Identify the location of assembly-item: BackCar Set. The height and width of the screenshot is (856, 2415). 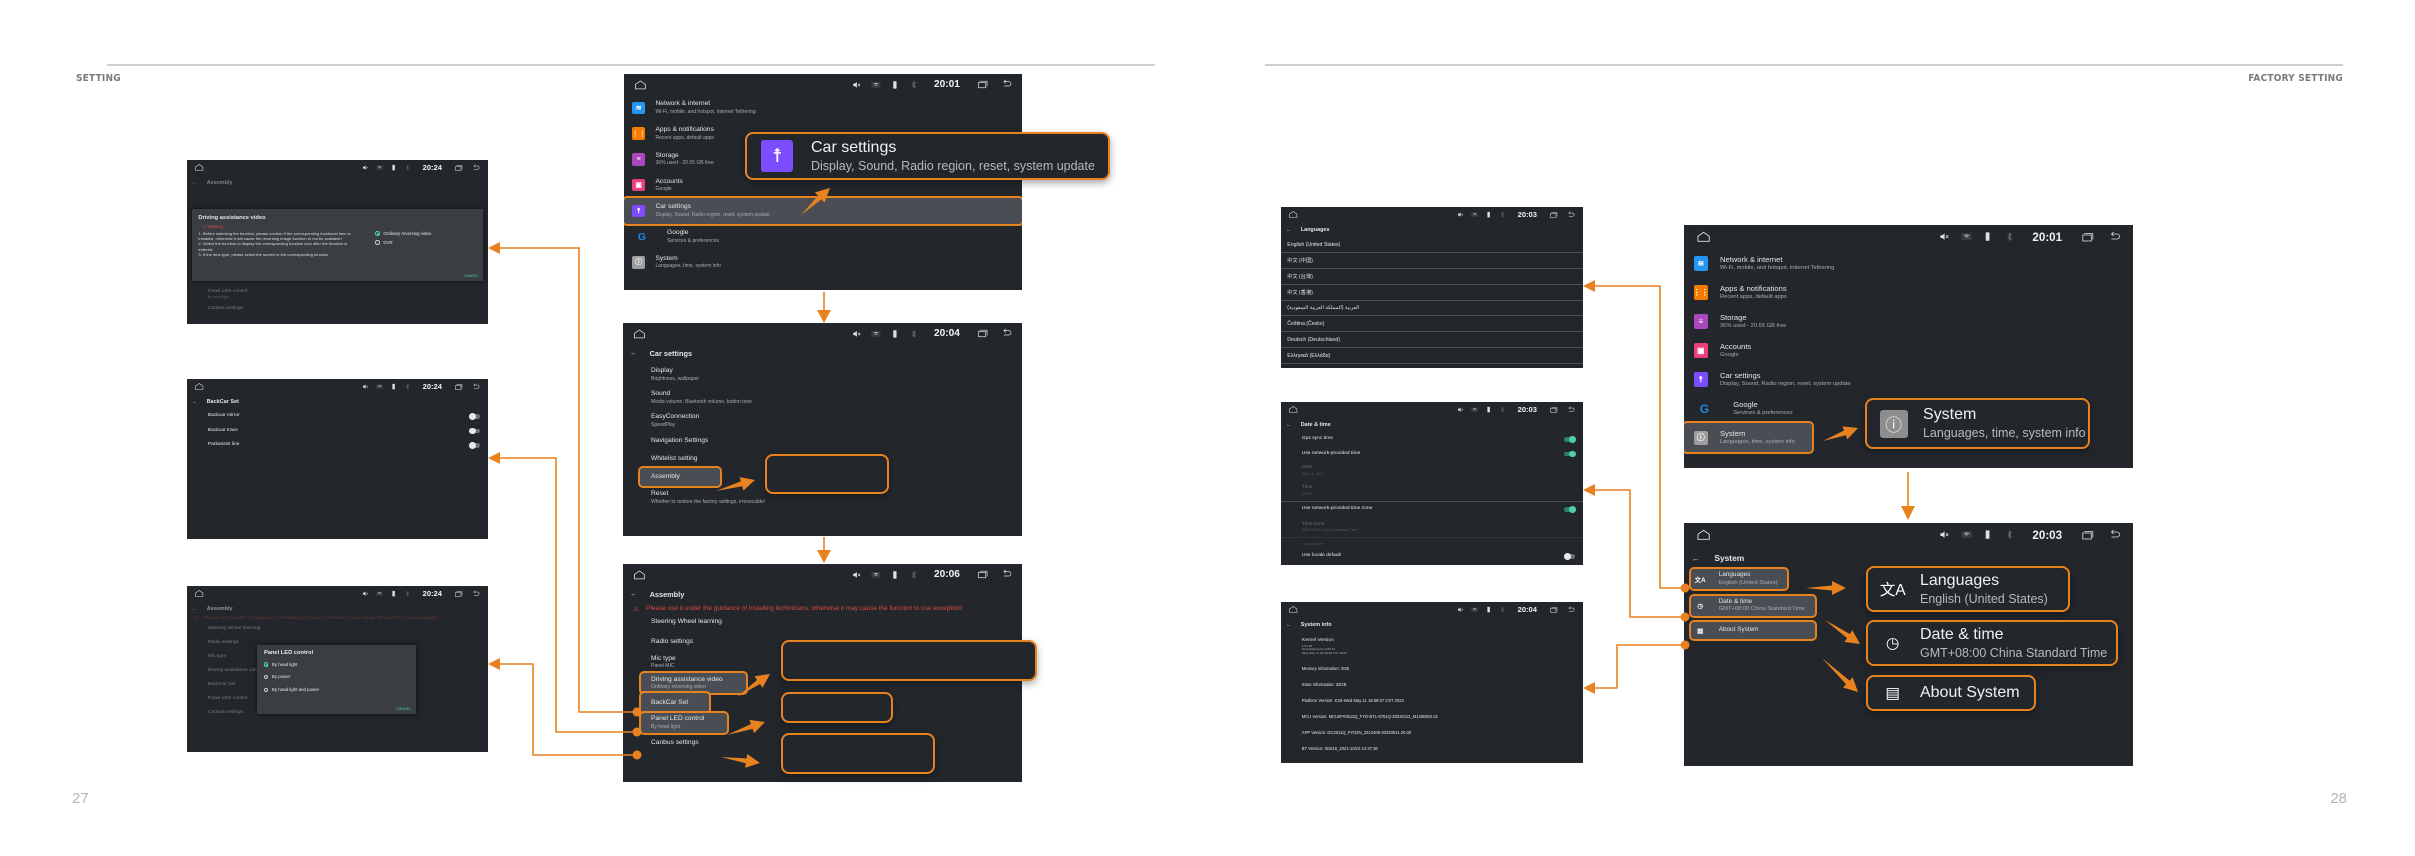
(675, 703).